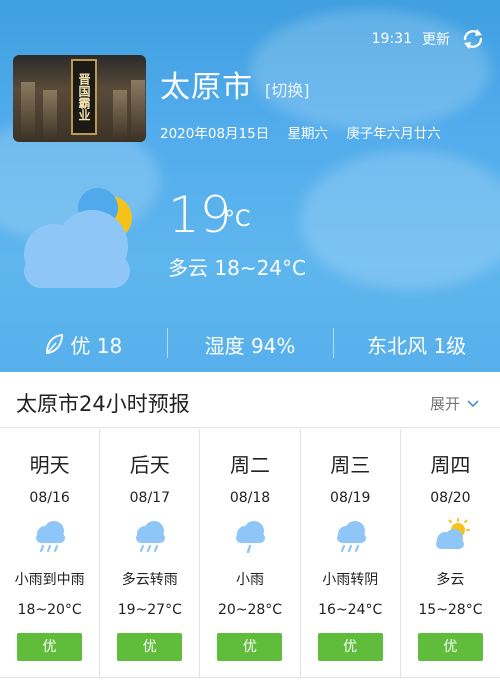 This screenshot has width=500, height=682. What do you see at coordinates (473, 403) in the screenshot?
I see `chevron-down-icon` at bounding box center [473, 403].